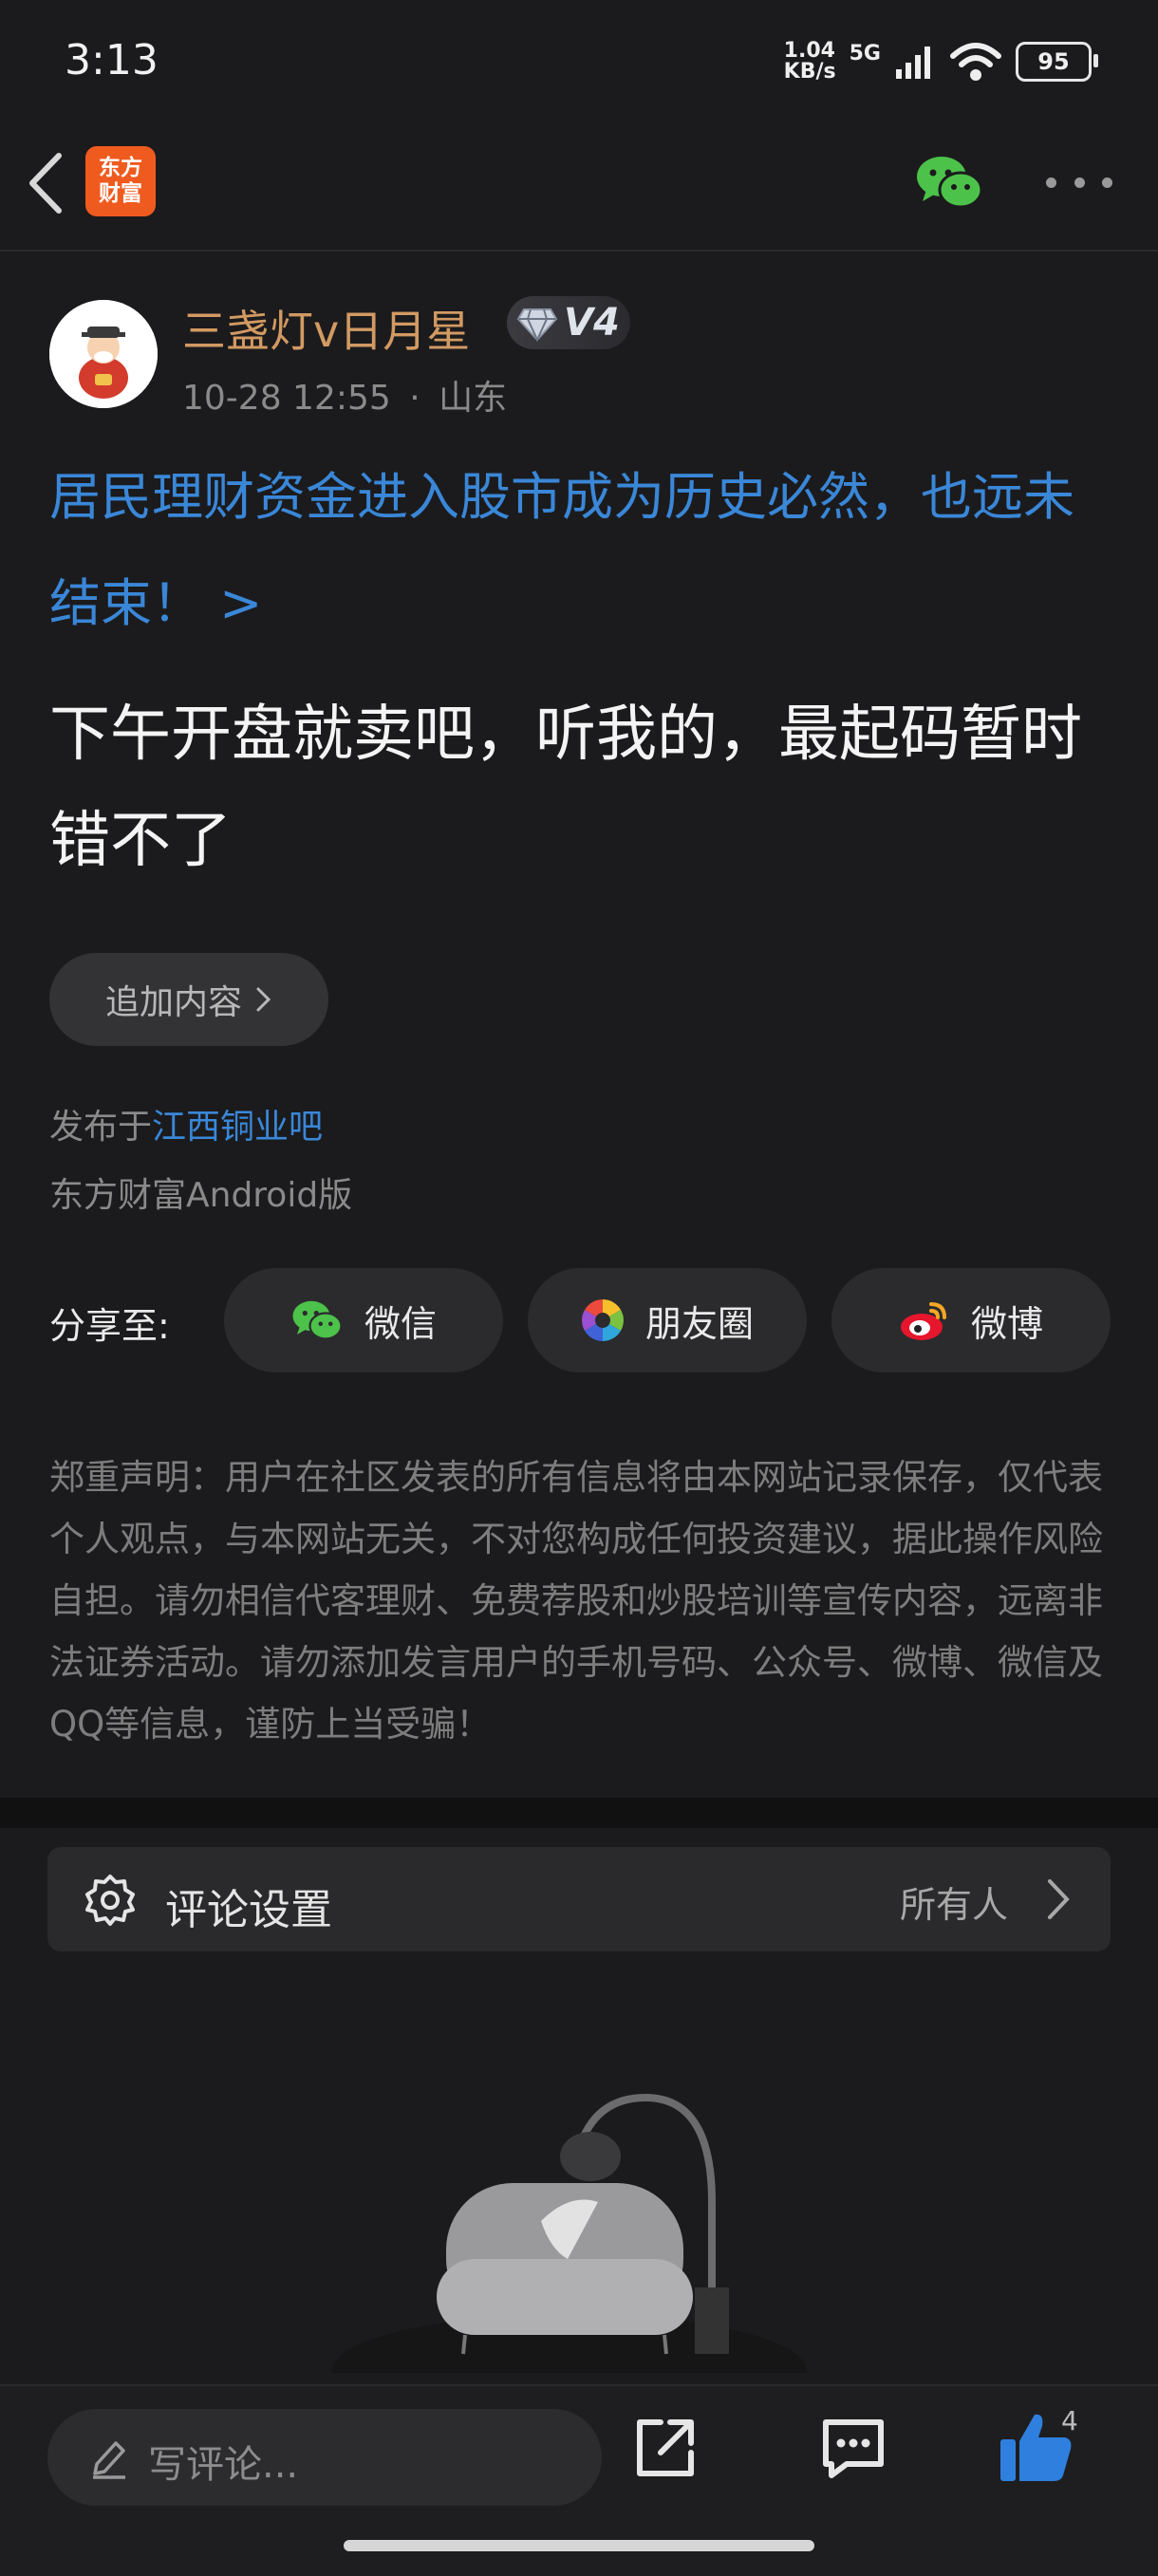 This screenshot has width=1158, height=2576. I want to click on diamond-icon, so click(537, 325).